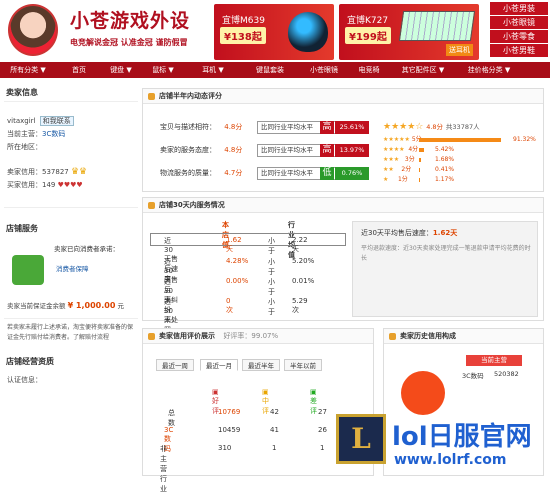 This screenshot has width=550, height=494. What do you see at coordinates (53, 134) in the screenshot?
I see `main-category-link: 3C数码` at bounding box center [53, 134].